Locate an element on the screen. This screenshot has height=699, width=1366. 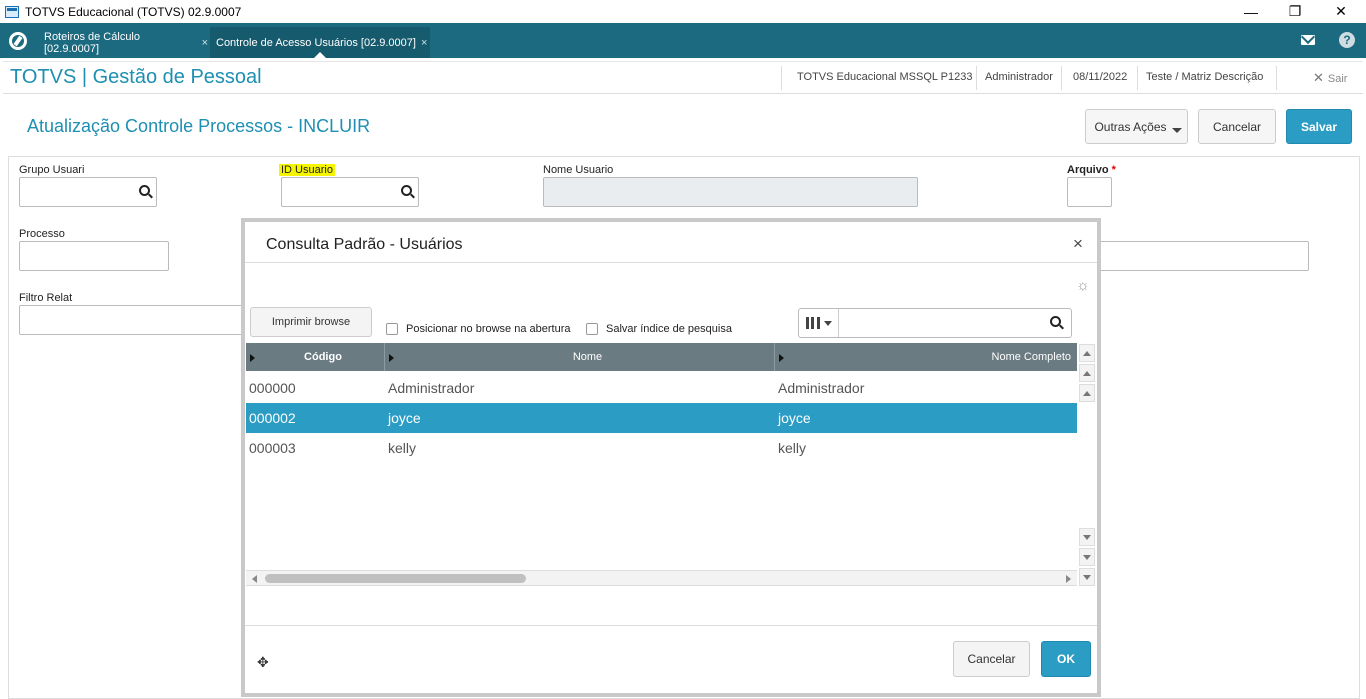
window-title: TOTVS Educacional (TOTVS) 02.9.0007 is located at coordinates (133, 11).